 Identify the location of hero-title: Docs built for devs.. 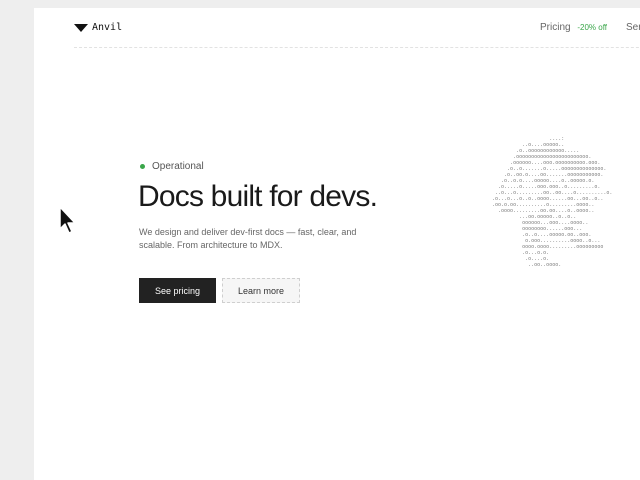
(258, 196).